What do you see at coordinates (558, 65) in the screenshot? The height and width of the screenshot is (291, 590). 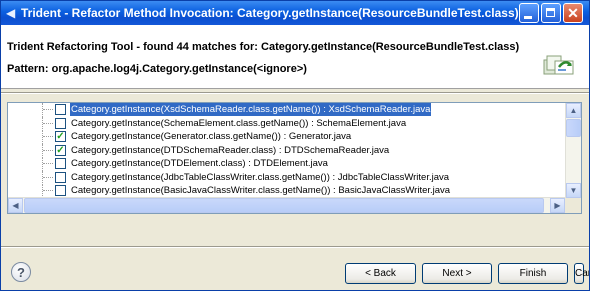 I see `refactor-wizard-banner-icon` at bounding box center [558, 65].